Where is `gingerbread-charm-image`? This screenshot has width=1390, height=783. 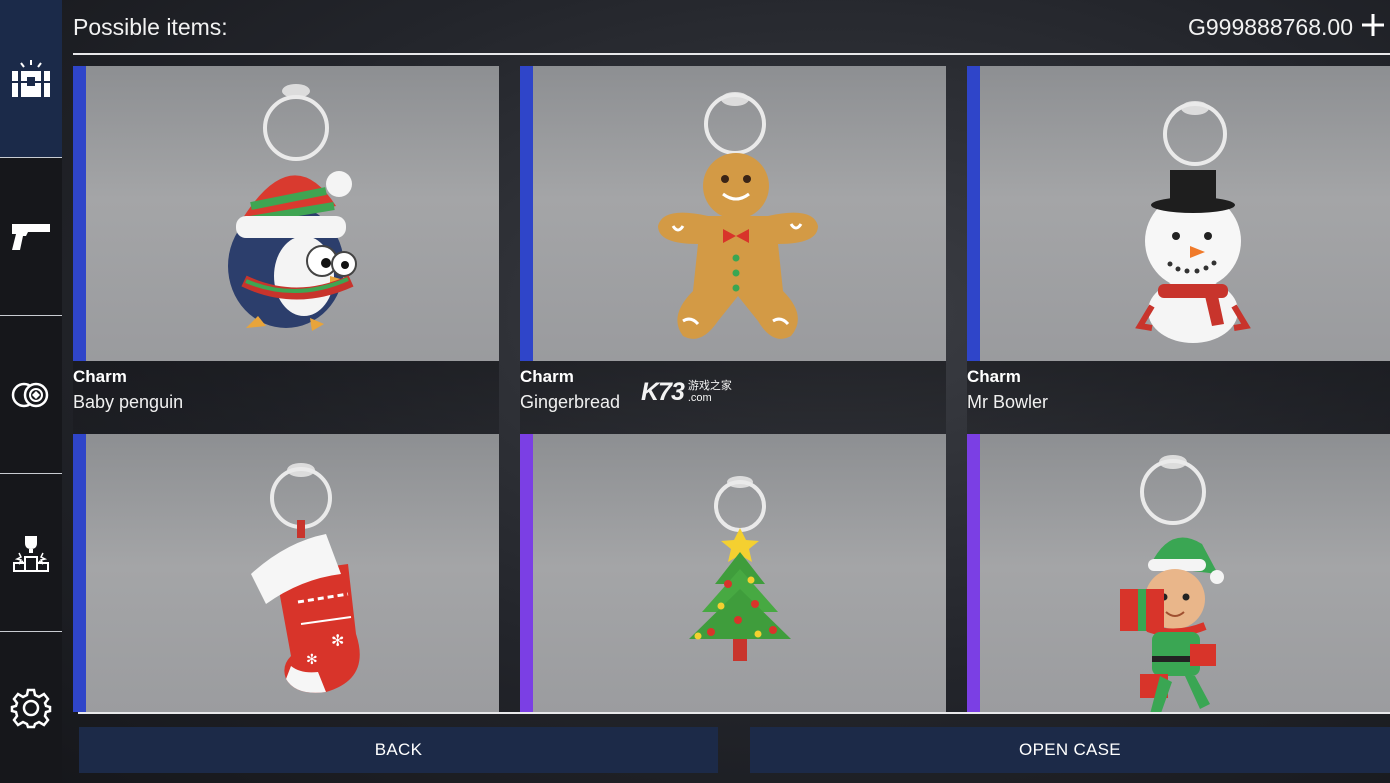 gingerbread-charm-image is located at coordinates (738, 215).